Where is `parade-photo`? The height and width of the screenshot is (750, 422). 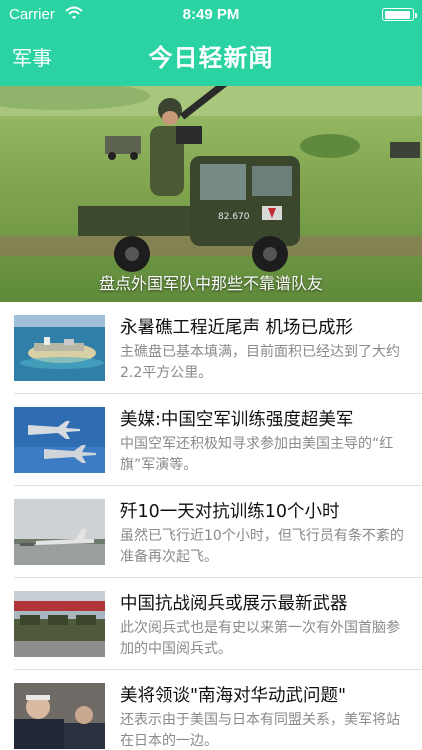 parade-photo is located at coordinates (59, 624).